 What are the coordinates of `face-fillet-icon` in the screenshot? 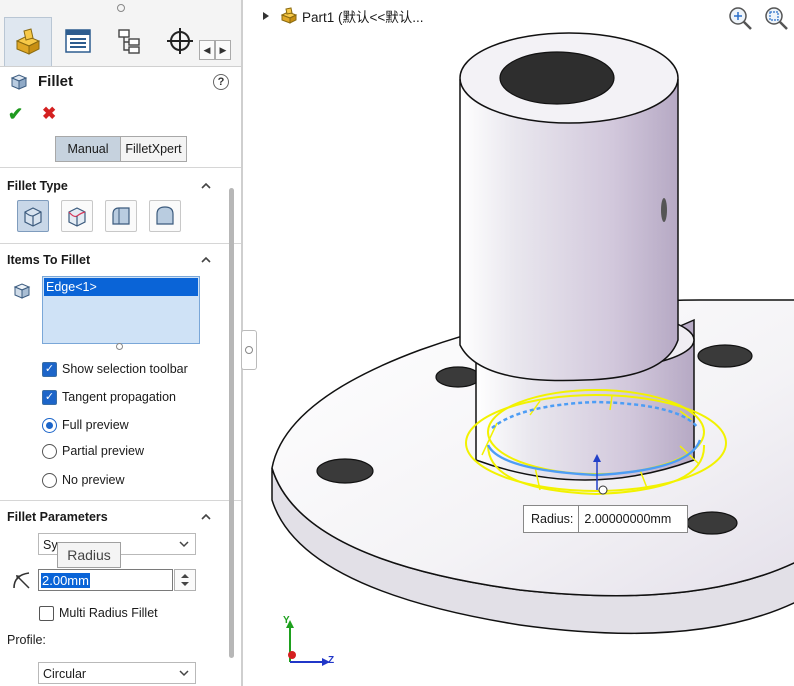 It's located at (121, 216).